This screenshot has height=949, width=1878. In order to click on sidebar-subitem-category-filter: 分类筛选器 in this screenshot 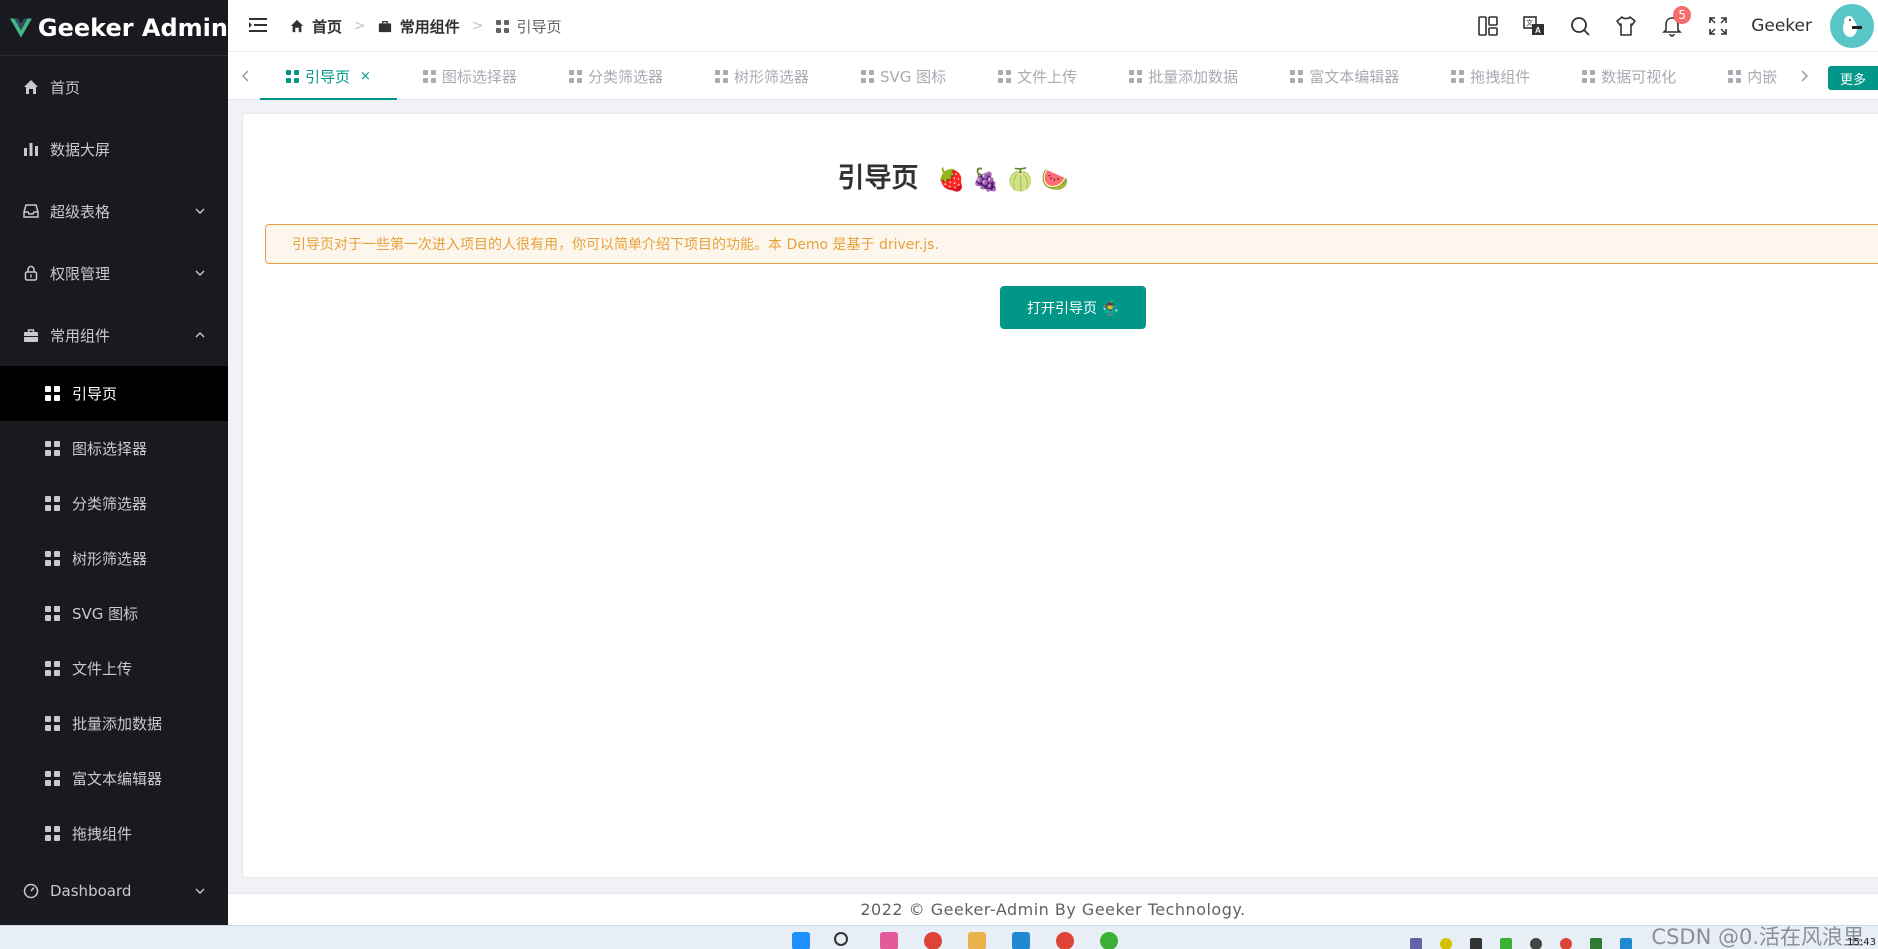, I will do `click(114, 503)`.